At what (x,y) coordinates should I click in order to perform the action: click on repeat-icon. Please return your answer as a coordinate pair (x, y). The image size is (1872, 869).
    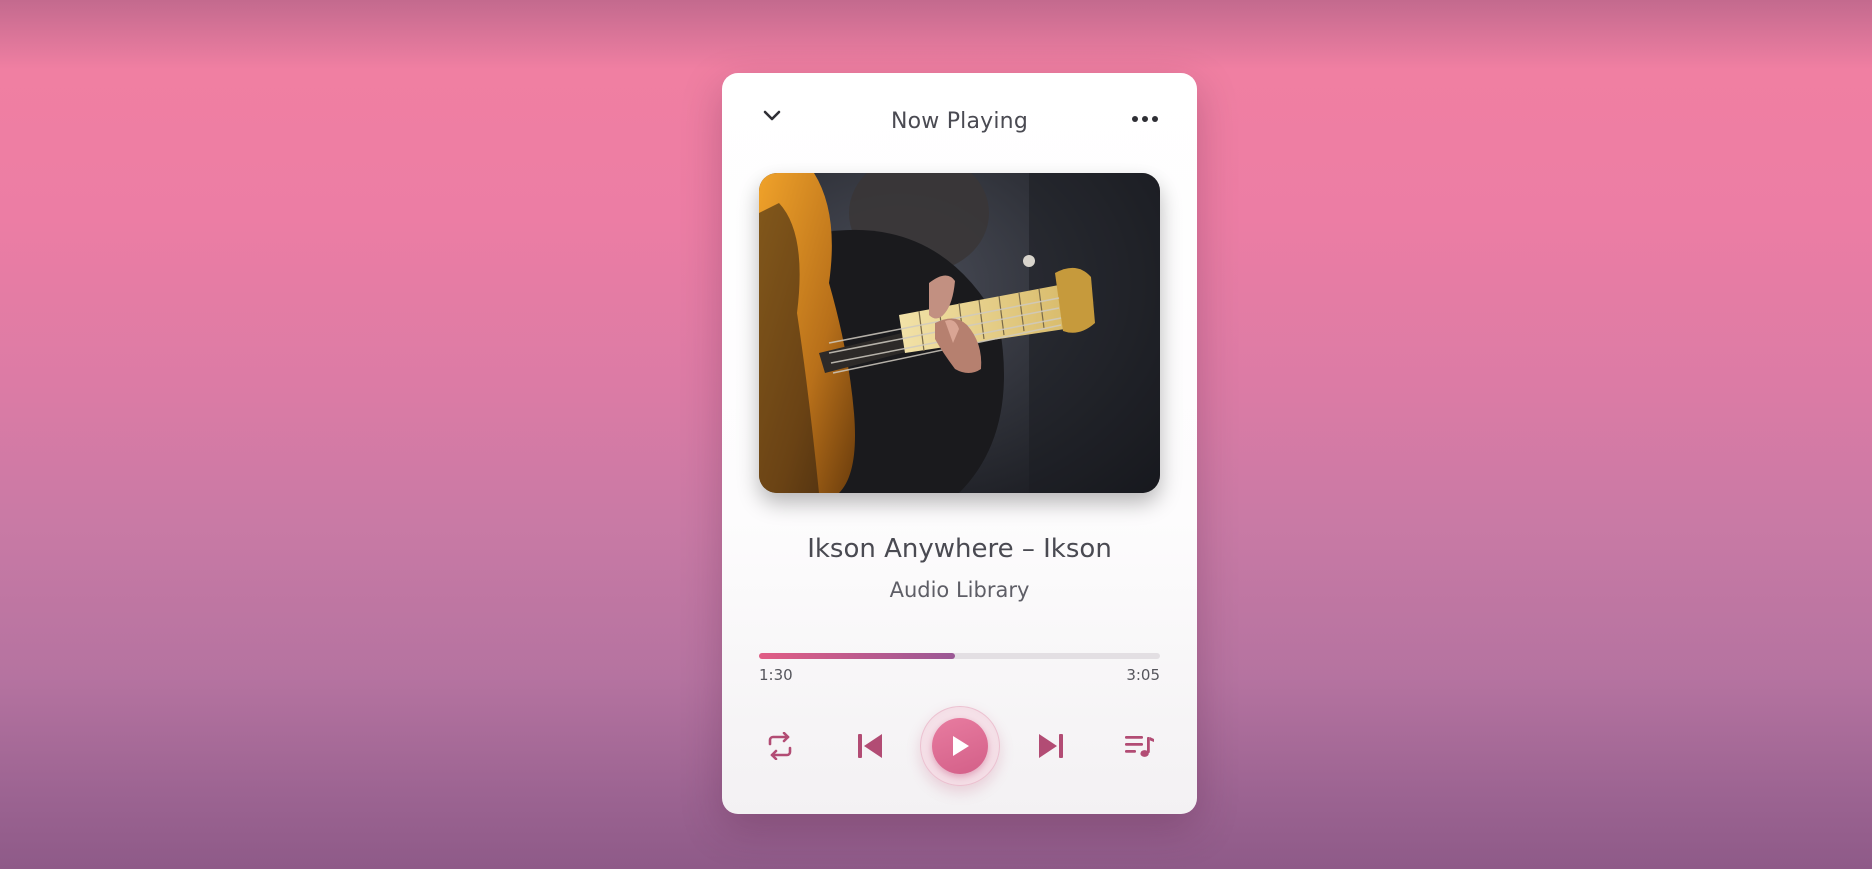
    Looking at the image, I should click on (780, 746).